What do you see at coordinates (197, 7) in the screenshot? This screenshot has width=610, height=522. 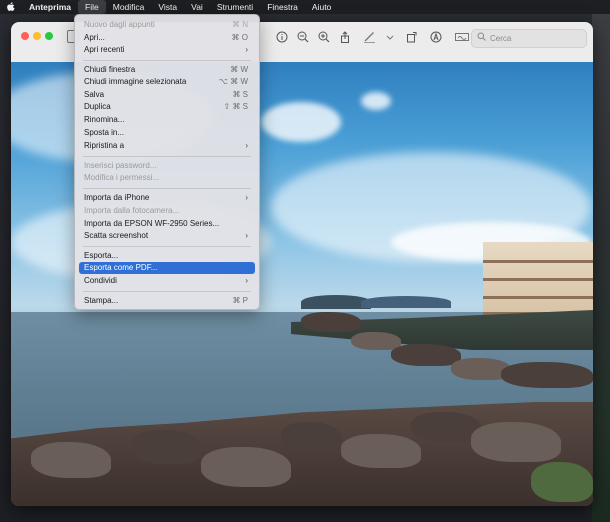 I see `menu-vai: Vai` at bounding box center [197, 7].